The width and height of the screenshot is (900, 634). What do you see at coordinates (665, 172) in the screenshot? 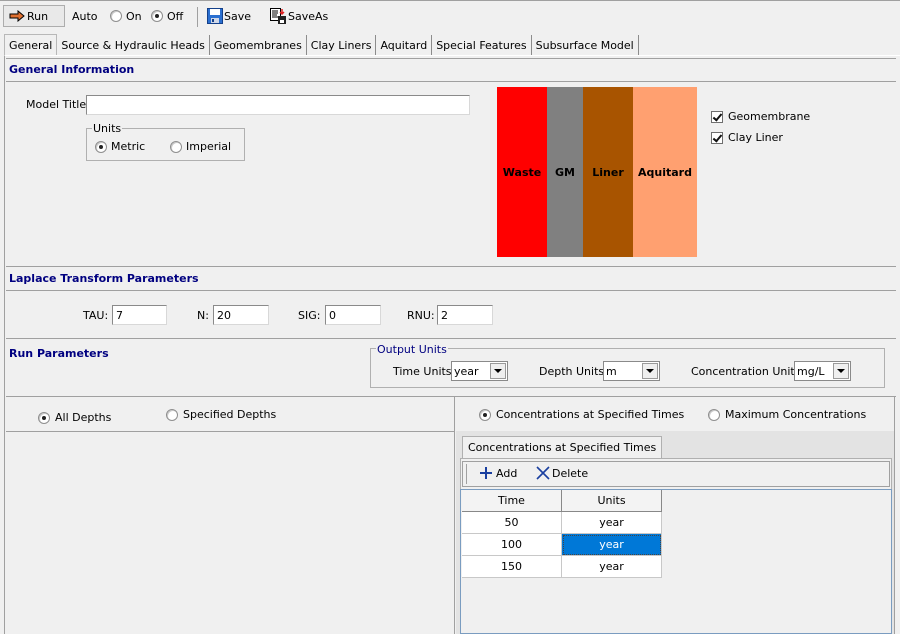
I see `layer-aquitard: Aquitard` at bounding box center [665, 172].